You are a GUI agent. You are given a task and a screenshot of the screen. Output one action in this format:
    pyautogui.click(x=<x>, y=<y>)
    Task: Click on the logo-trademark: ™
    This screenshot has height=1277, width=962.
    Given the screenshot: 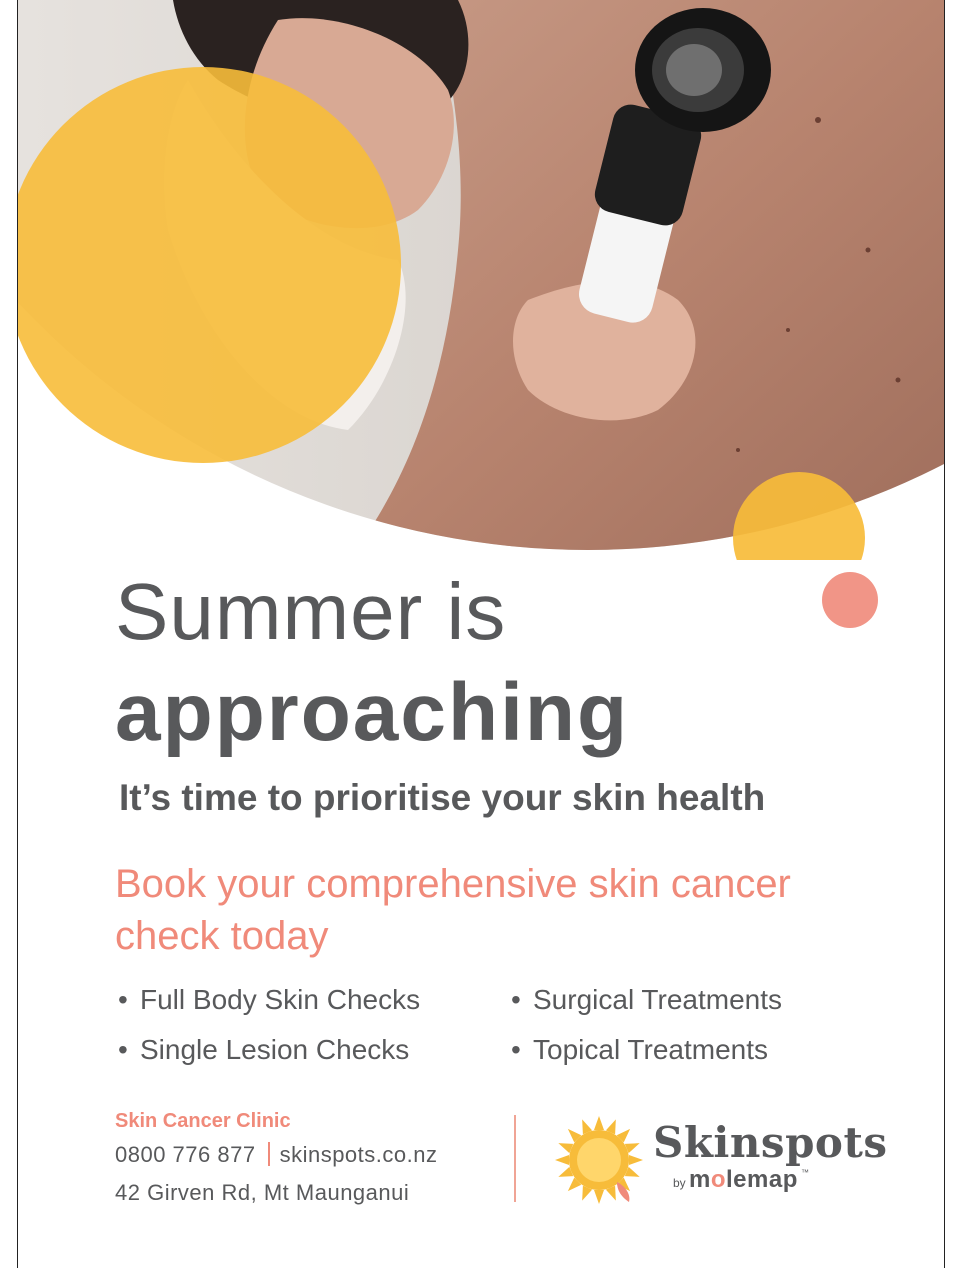 What is the action you would take?
    pyautogui.click(x=805, y=1172)
    